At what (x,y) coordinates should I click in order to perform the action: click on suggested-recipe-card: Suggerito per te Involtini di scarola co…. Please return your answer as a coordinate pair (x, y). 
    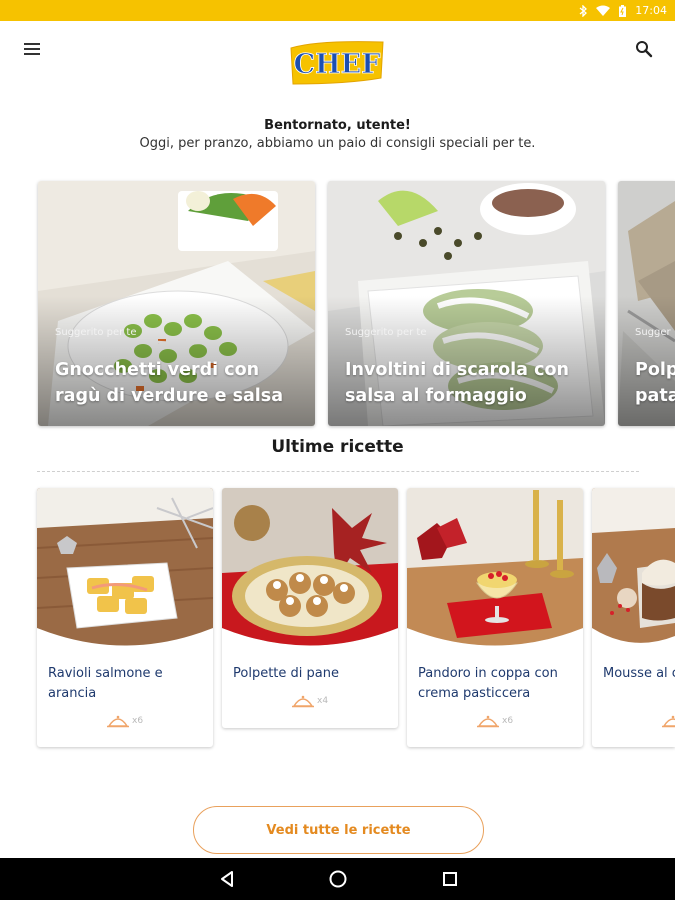
    Looking at the image, I should click on (466, 303).